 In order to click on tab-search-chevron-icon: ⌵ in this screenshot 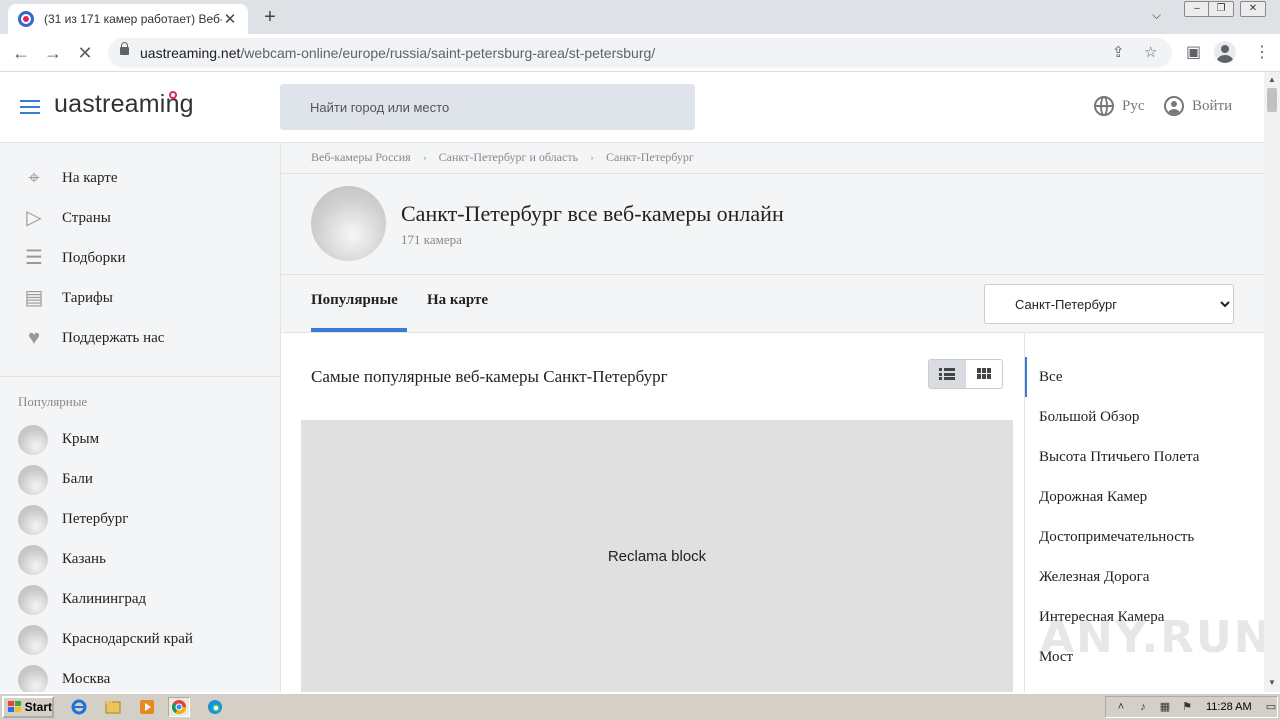, I will do `click(1156, 15)`.